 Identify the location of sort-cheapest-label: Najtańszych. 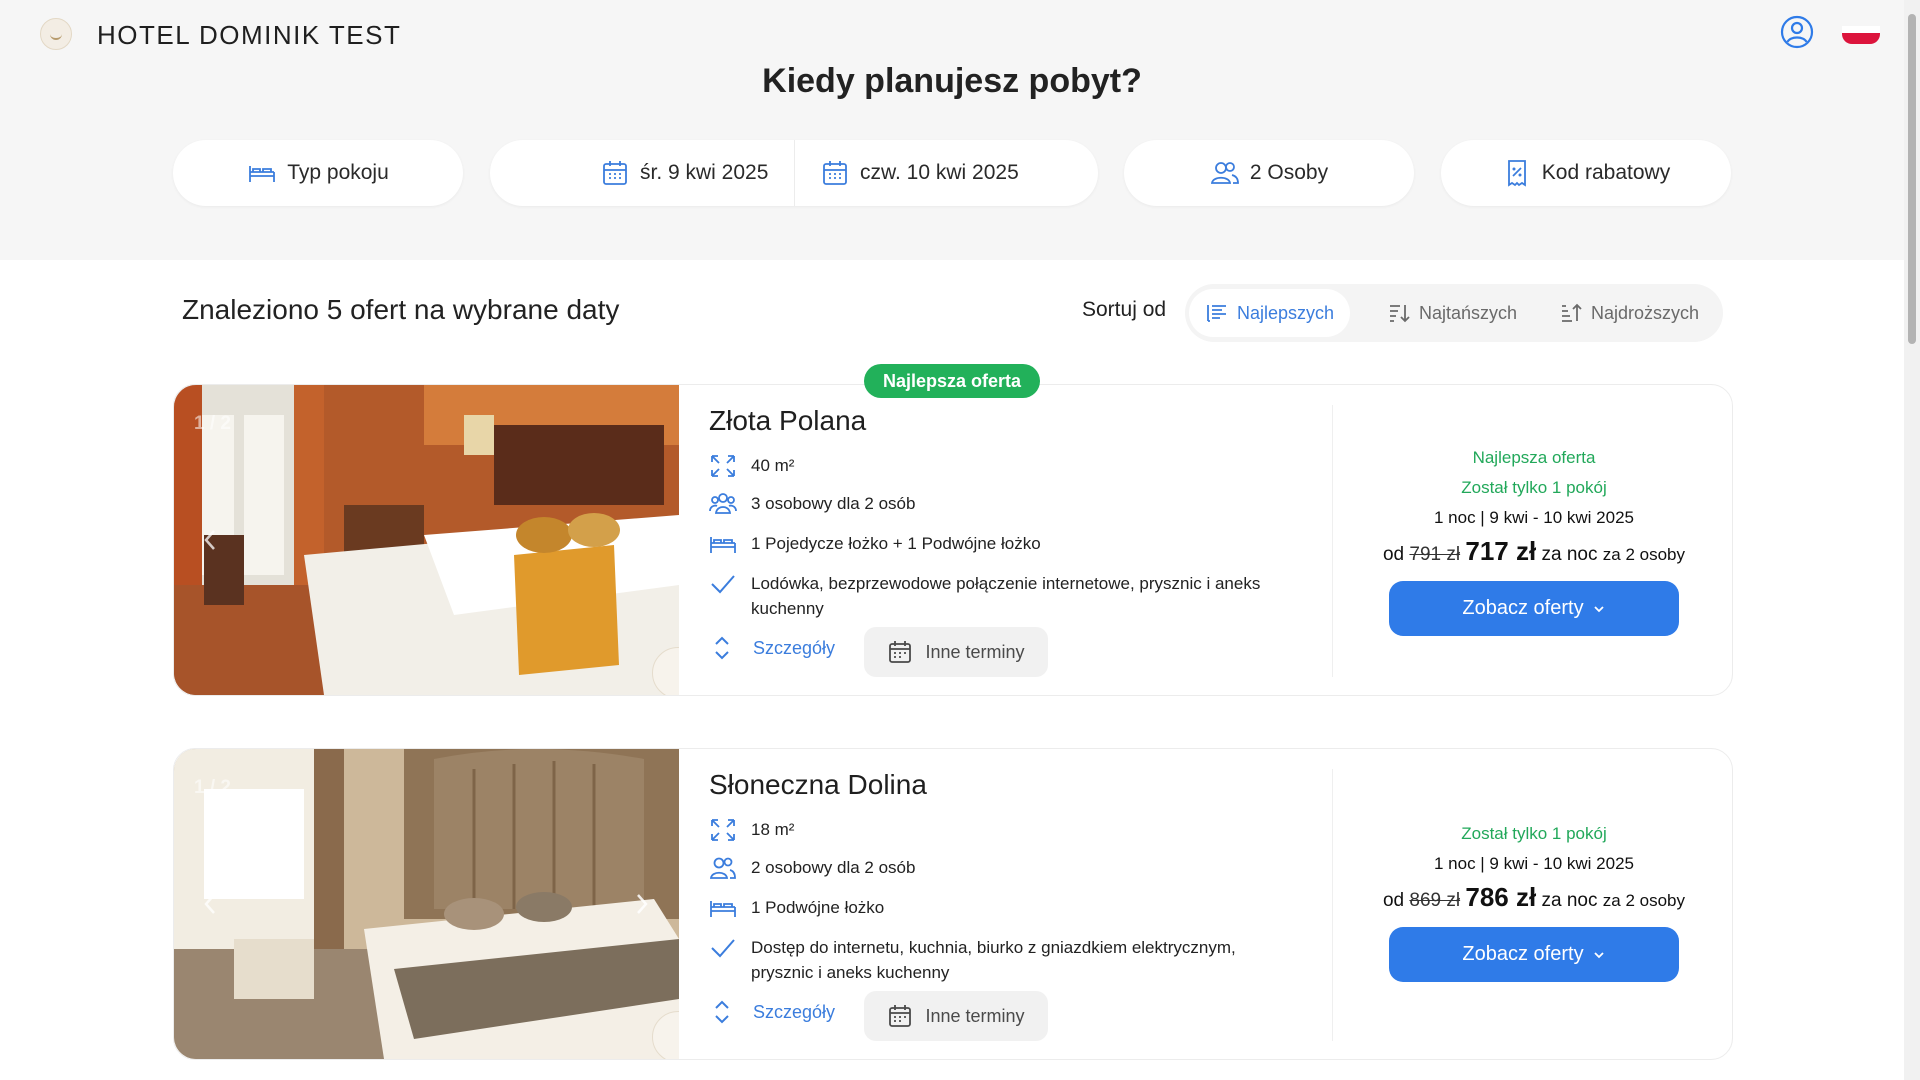
(1468, 312).